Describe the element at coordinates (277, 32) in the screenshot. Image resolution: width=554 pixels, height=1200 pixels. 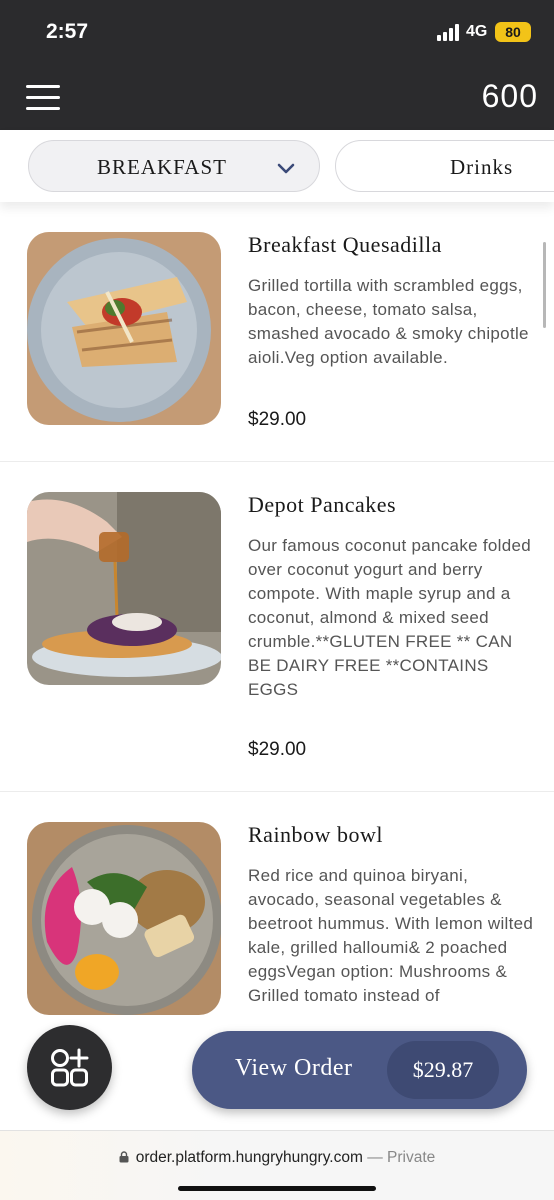
I see `status-bar: 2:57 4G 80` at that location.